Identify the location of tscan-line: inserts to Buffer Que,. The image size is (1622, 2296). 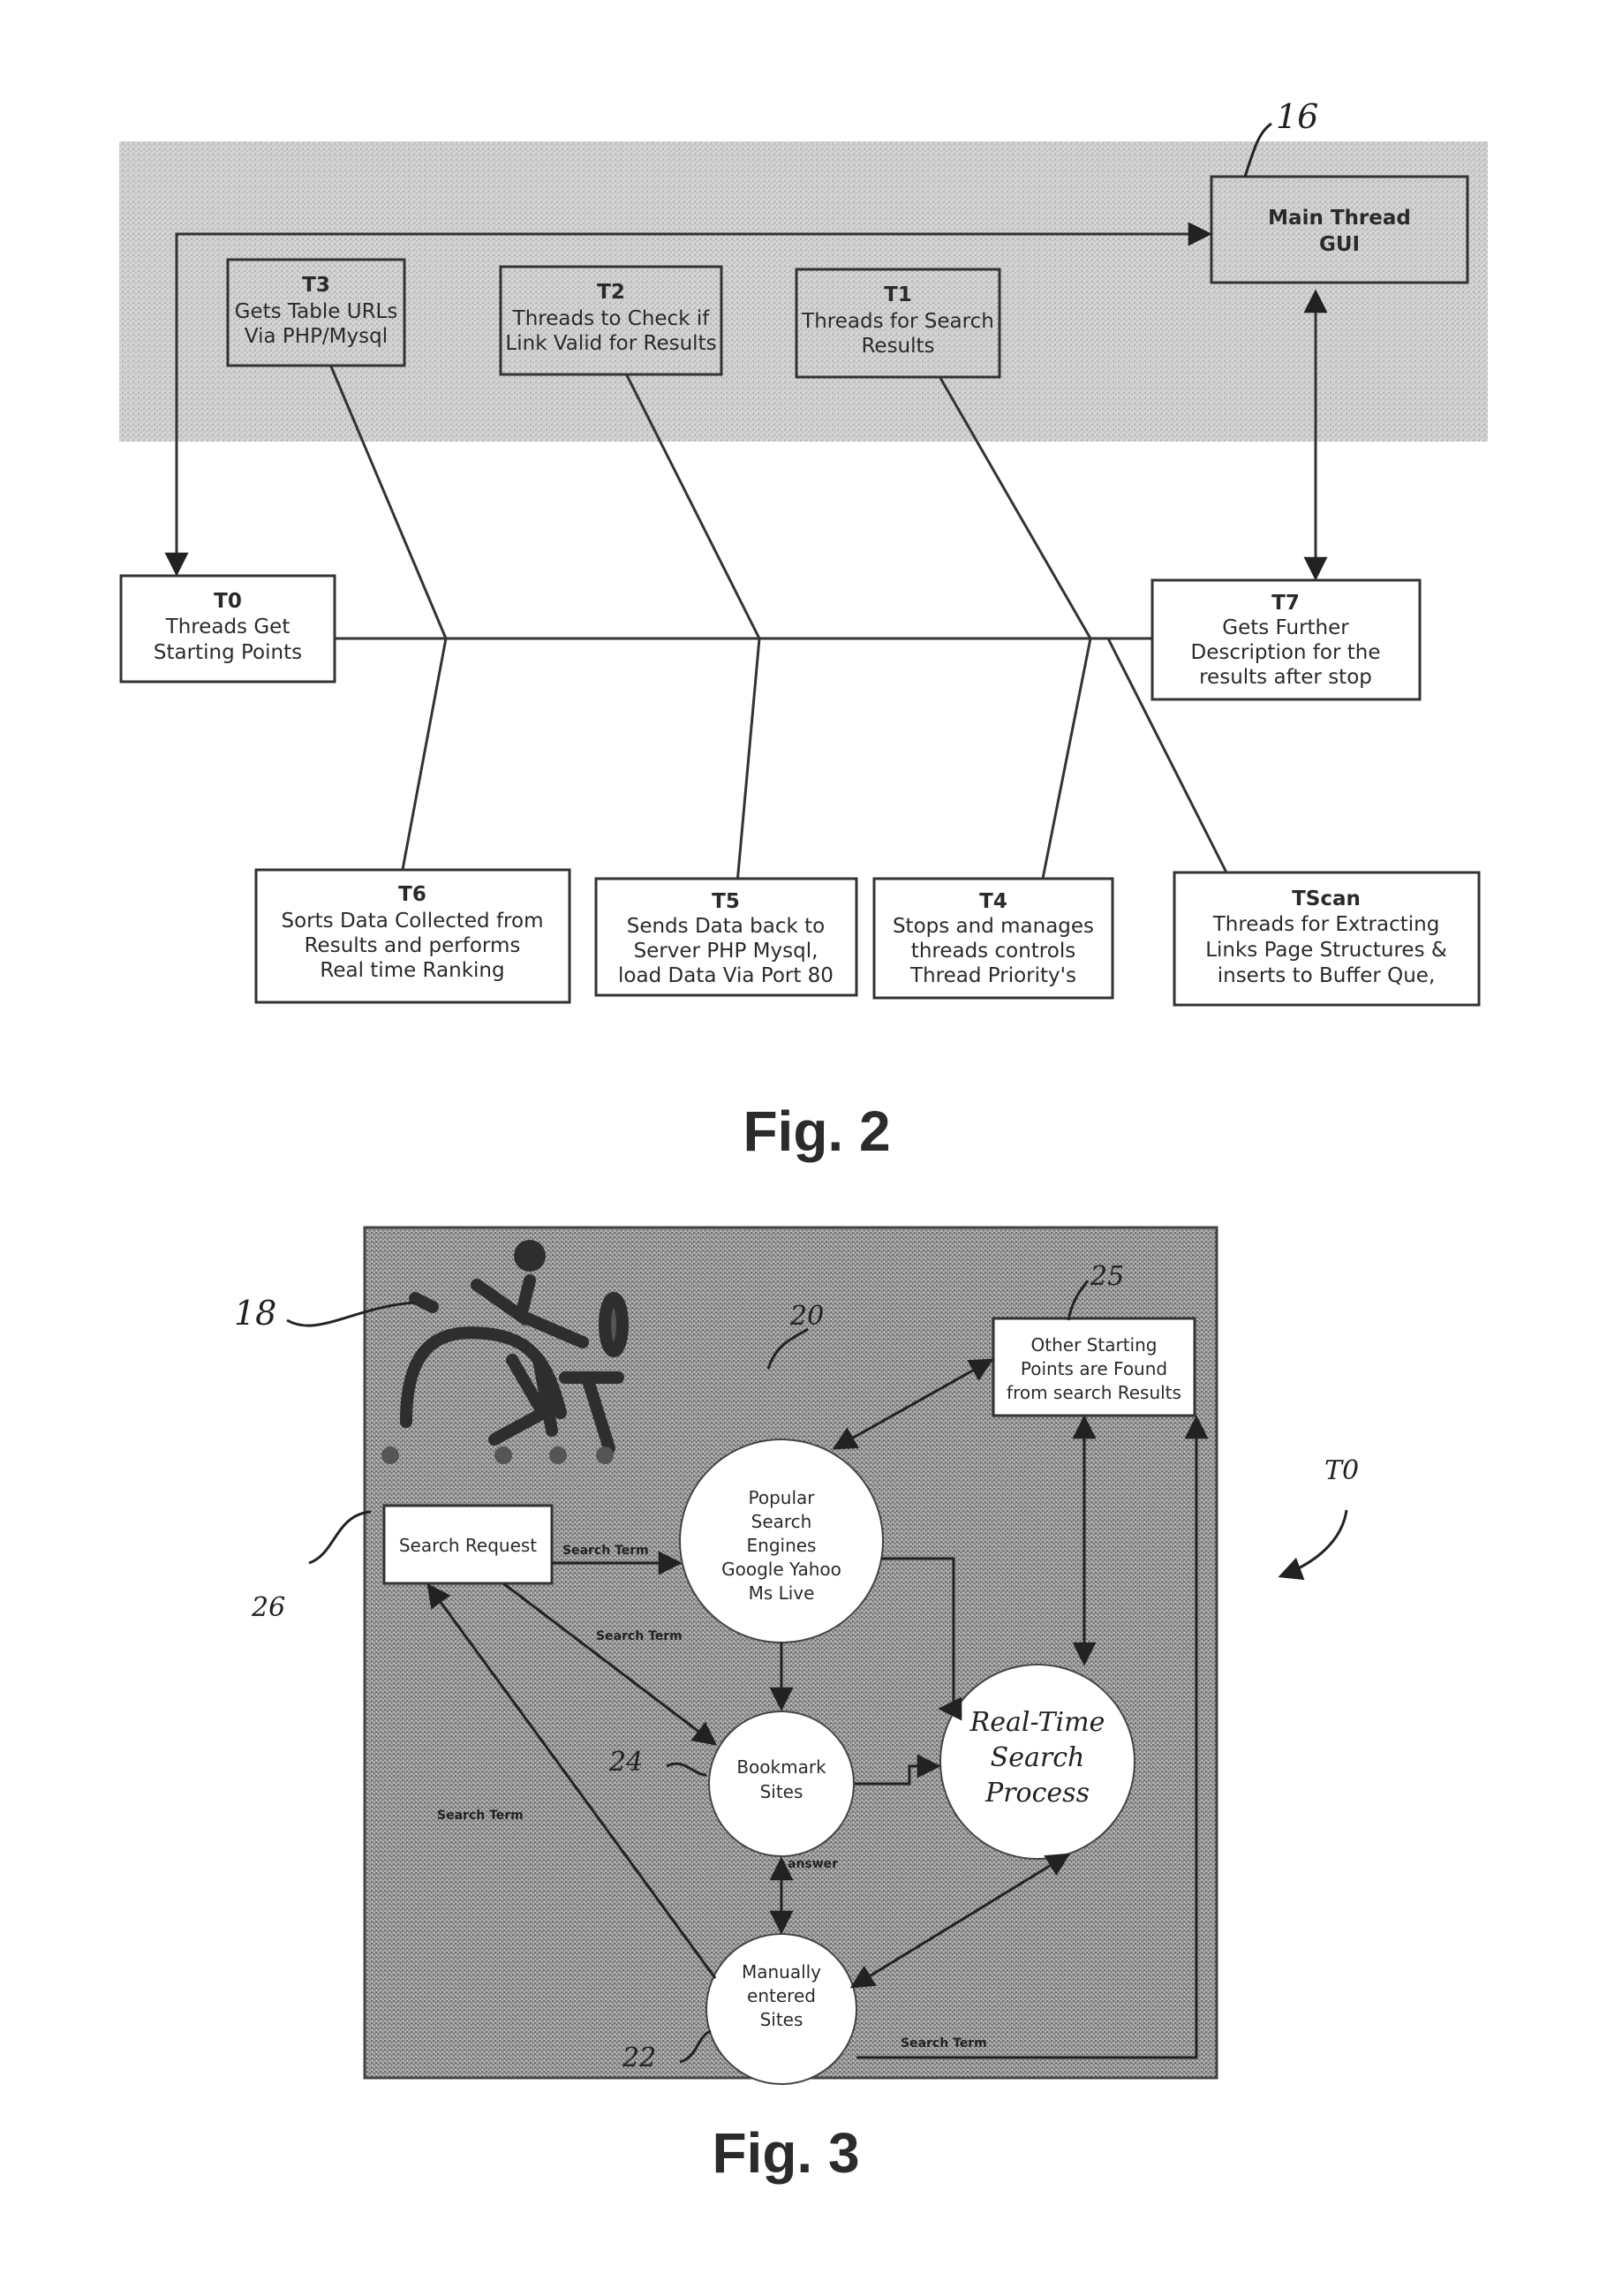
(1327, 975).